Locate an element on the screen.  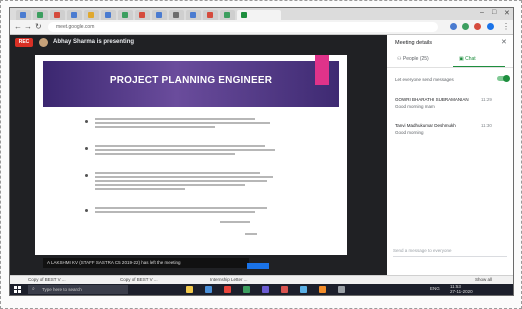
clock-date: 27-11-2020 is located at coordinates (461, 291).